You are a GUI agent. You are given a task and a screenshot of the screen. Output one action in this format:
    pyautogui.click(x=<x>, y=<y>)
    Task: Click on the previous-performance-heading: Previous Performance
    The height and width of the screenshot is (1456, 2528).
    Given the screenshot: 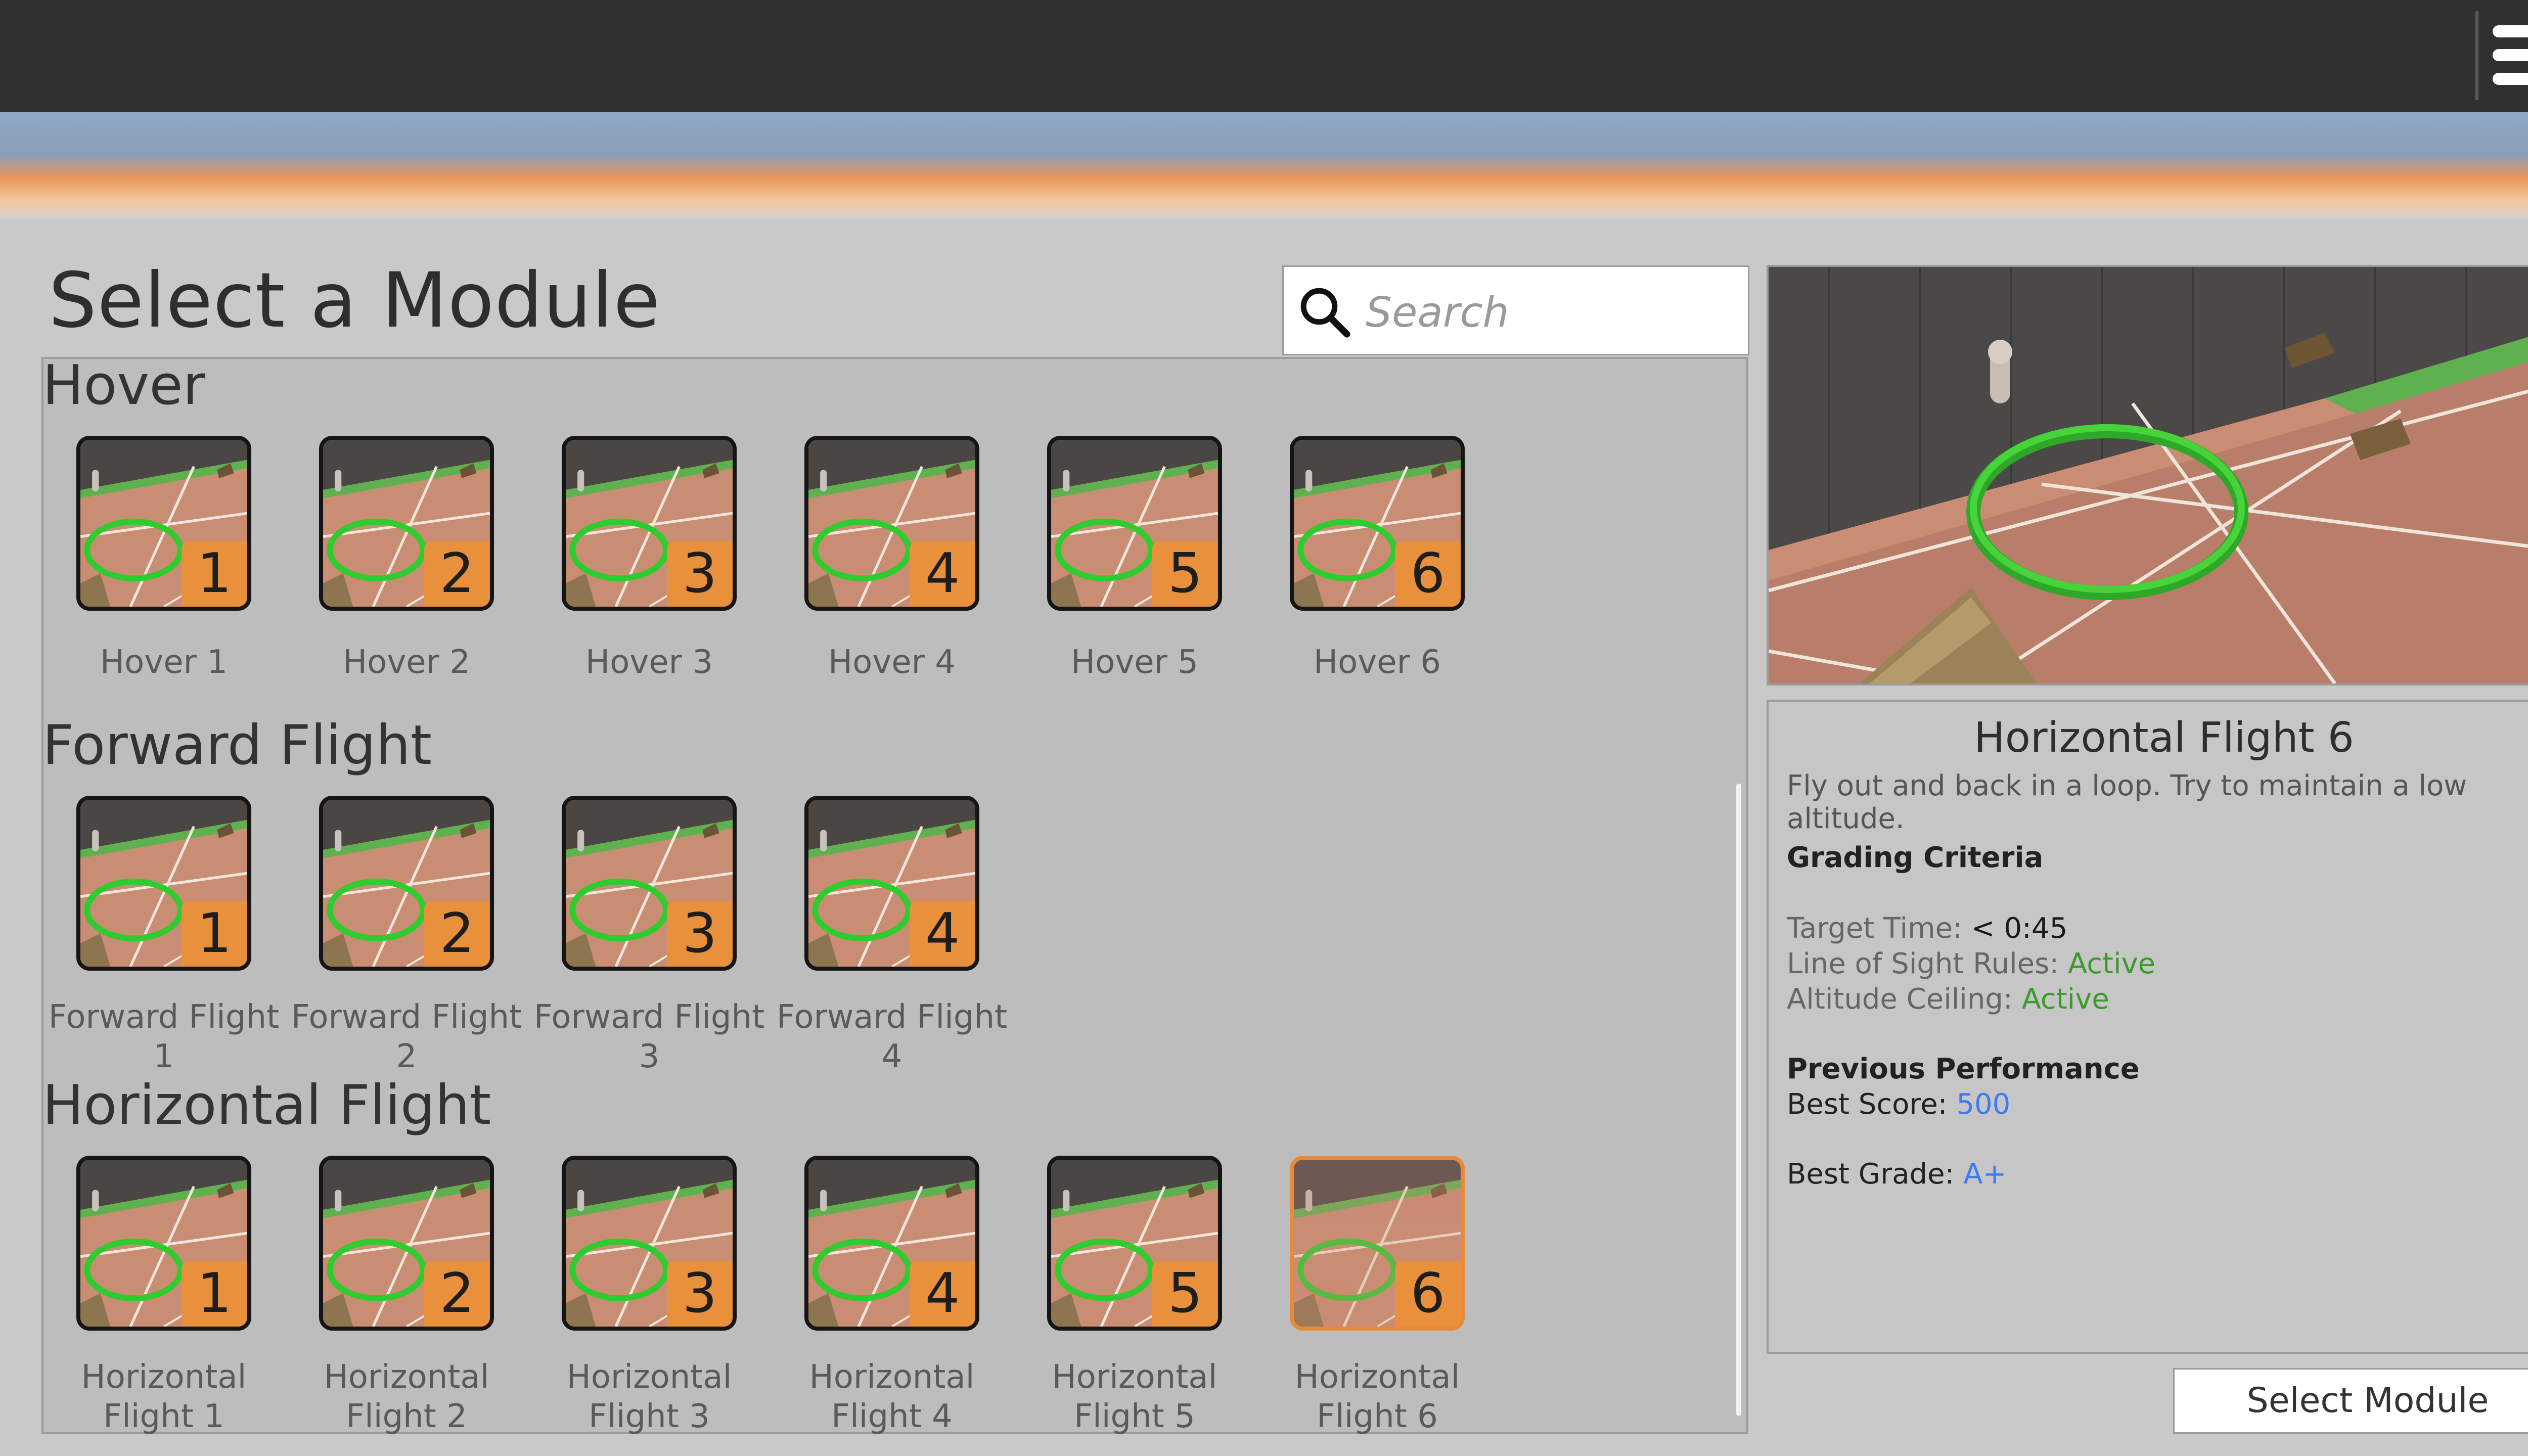 What is the action you would take?
    pyautogui.click(x=1964, y=1069)
    